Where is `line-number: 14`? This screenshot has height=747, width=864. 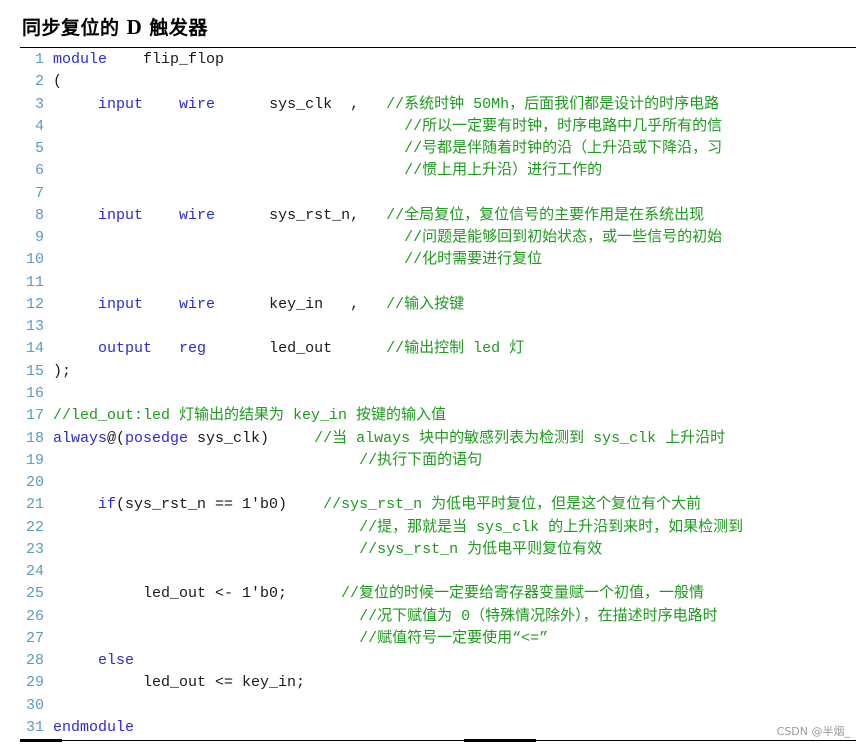
line-number: 14 is located at coordinates (34, 349).